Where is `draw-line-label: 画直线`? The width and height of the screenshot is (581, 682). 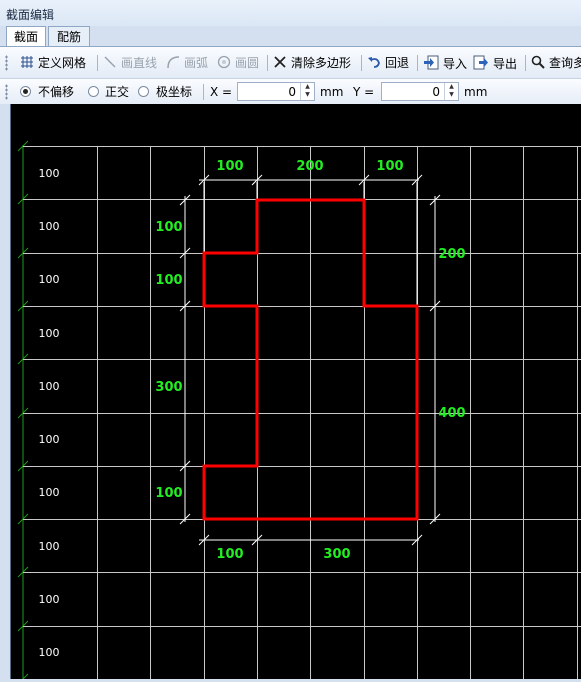 draw-line-label: 画直线 is located at coordinates (139, 63).